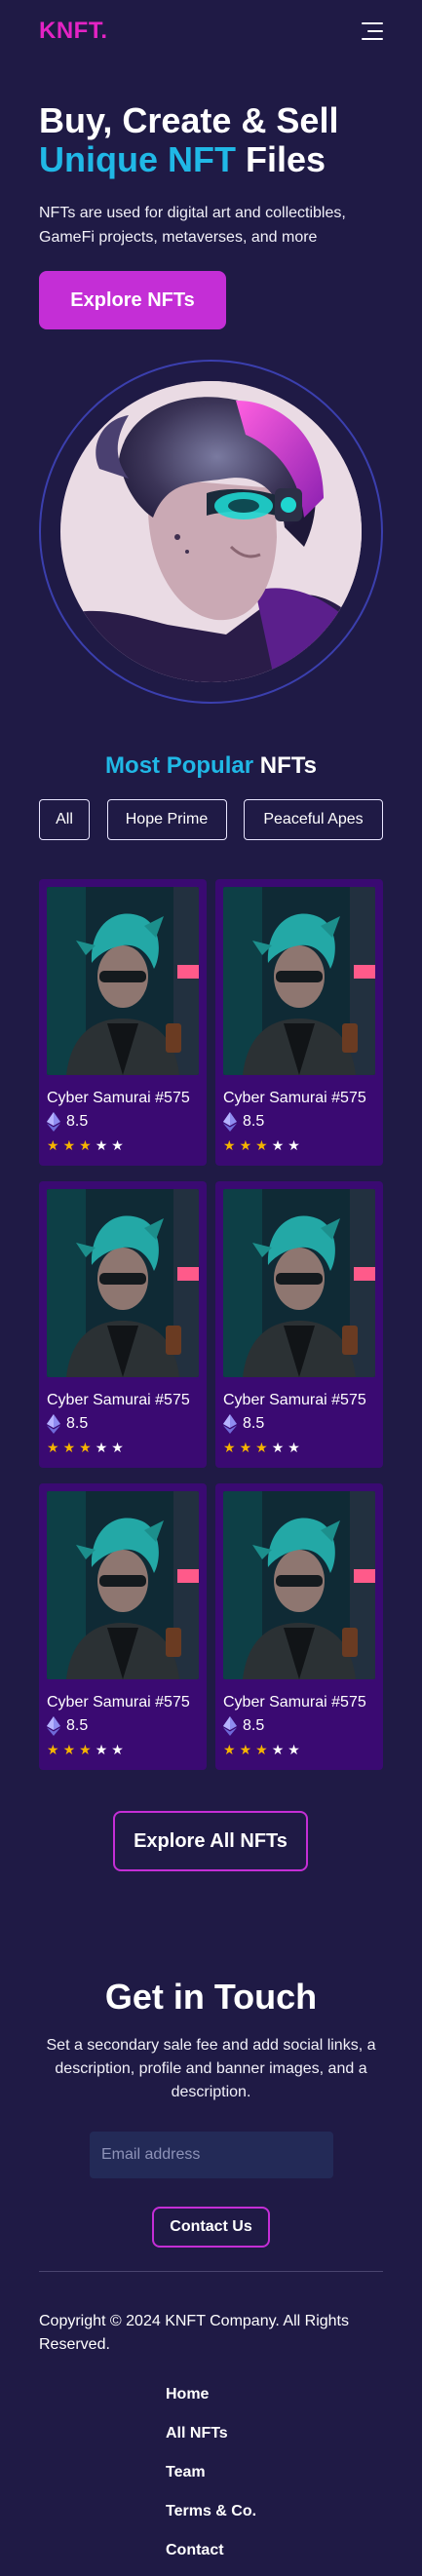 Image resolution: width=422 pixels, height=2576 pixels. What do you see at coordinates (211, 2227) in the screenshot?
I see `contact-us-button: Contact Us` at bounding box center [211, 2227].